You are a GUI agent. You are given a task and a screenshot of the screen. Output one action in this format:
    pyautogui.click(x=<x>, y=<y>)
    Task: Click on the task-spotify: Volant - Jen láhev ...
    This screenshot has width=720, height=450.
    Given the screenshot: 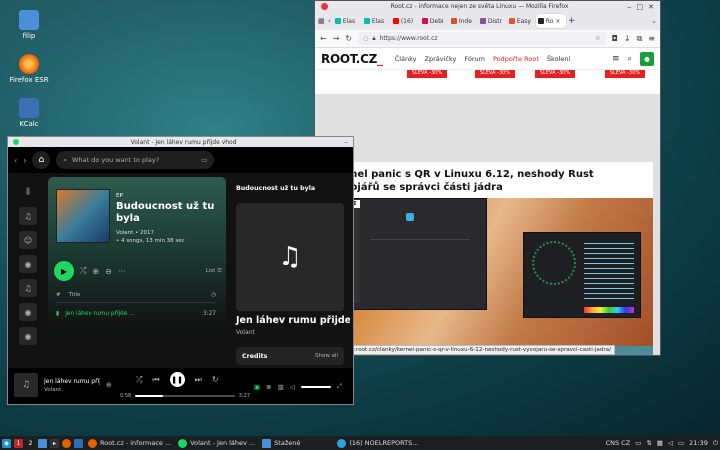 What is the action you would take?
    pyautogui.click(x=216, y=443)
    